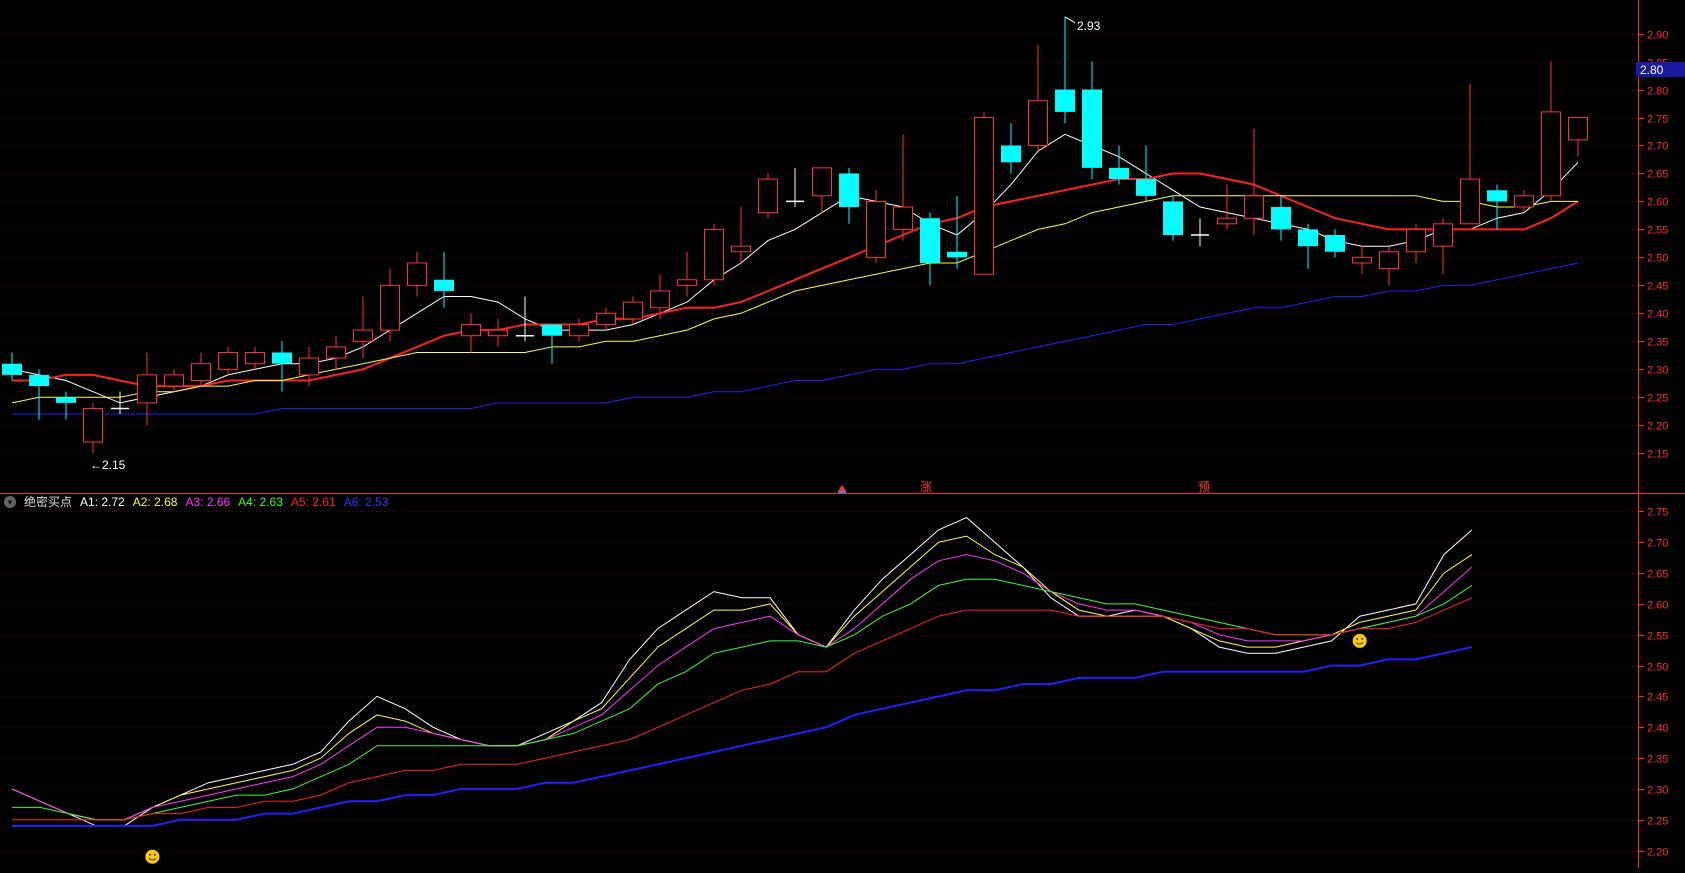 This screenshot has height=873, width=1685. Describe the element at coordinates (10, 502) in the screenshot. I see `chevron-down-icon: ▾` at that location.